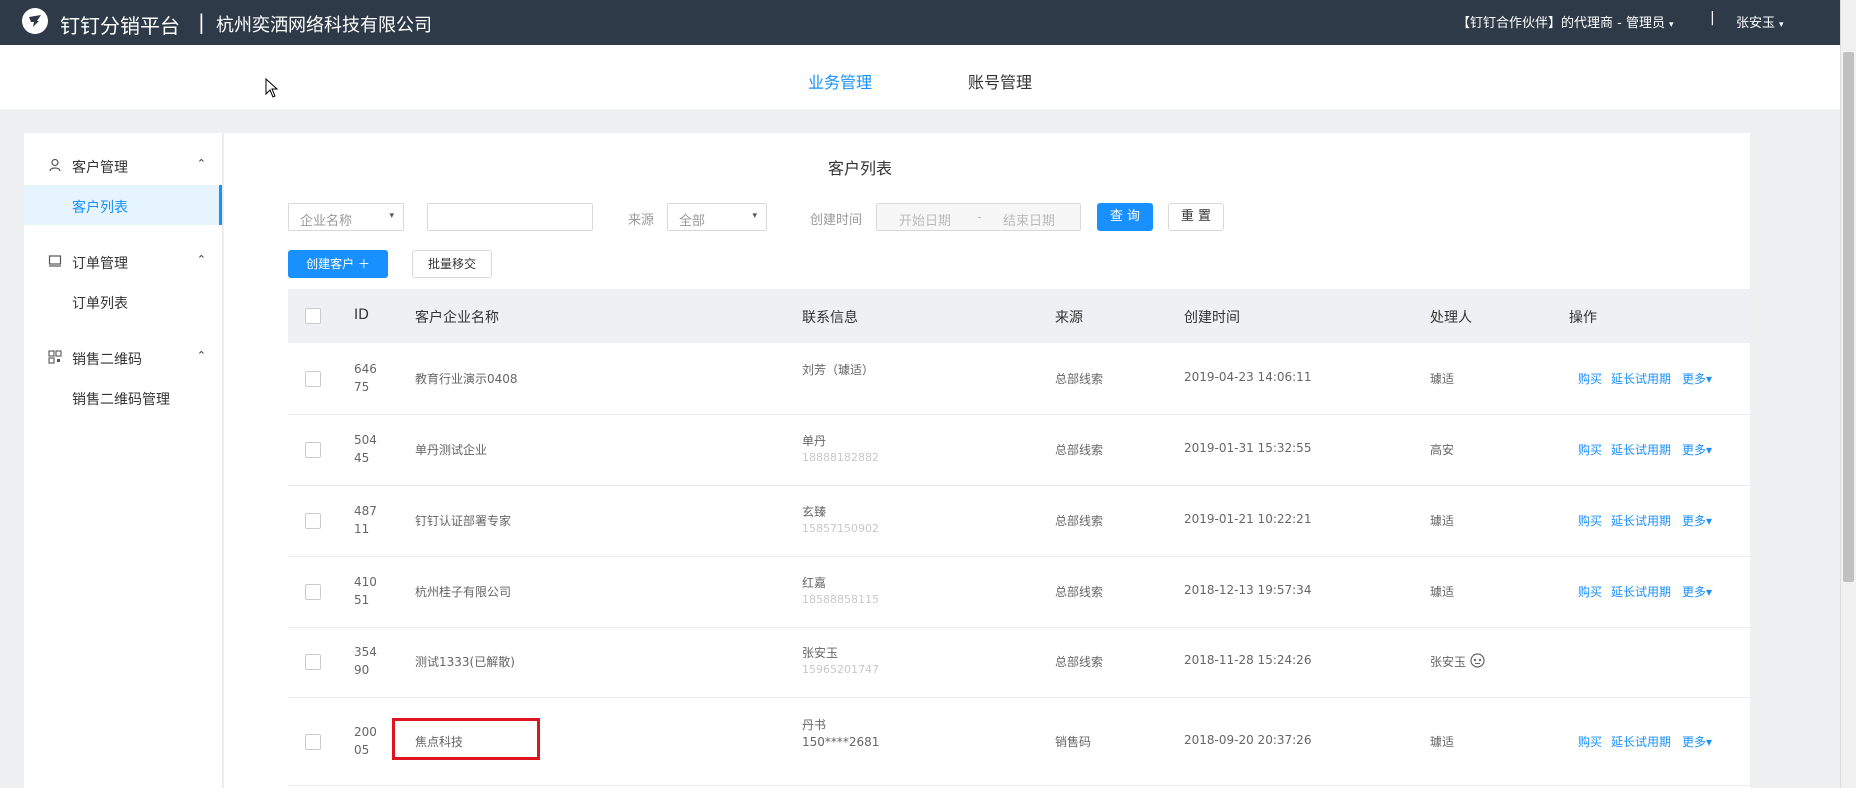 This screenshot has width=1856, height=788. I want to click on row-id: 354 90, so click(365, 661).